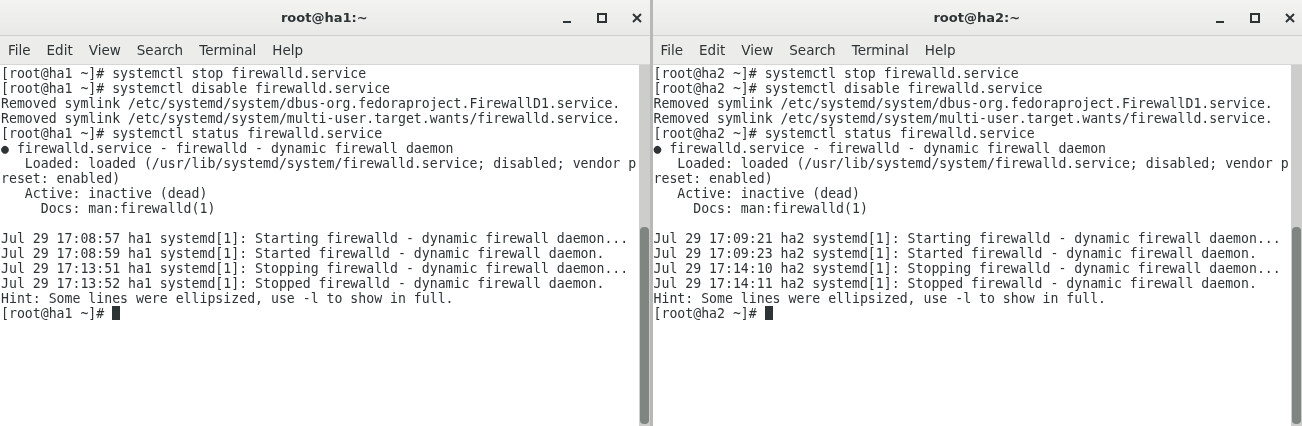 The width and height of the screenshot is (1302, 426). Describe the element at coordinates (303, 253) in the screenshot. I see `terminal-line: Jul 29 17:08:59 ha1 systemd[1]: Started firewalld - dynamic firewall daemon.` at that location.